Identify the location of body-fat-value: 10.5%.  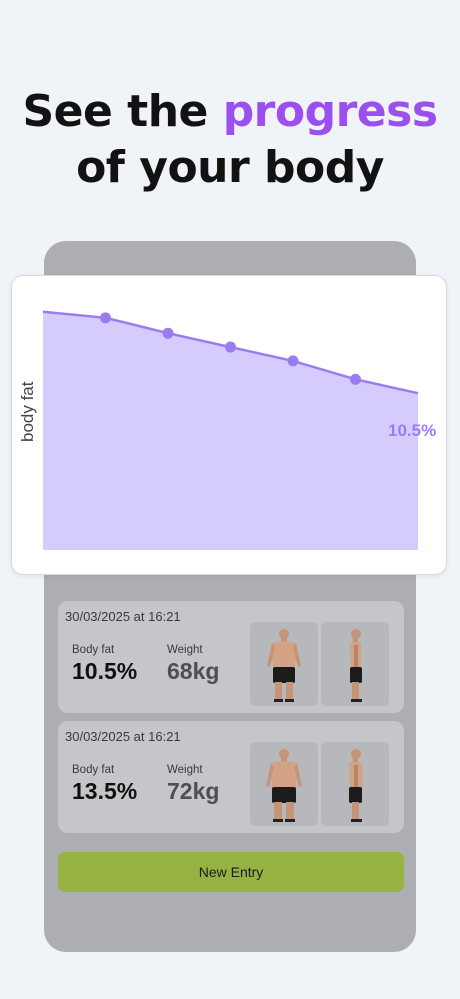
(105, 671).